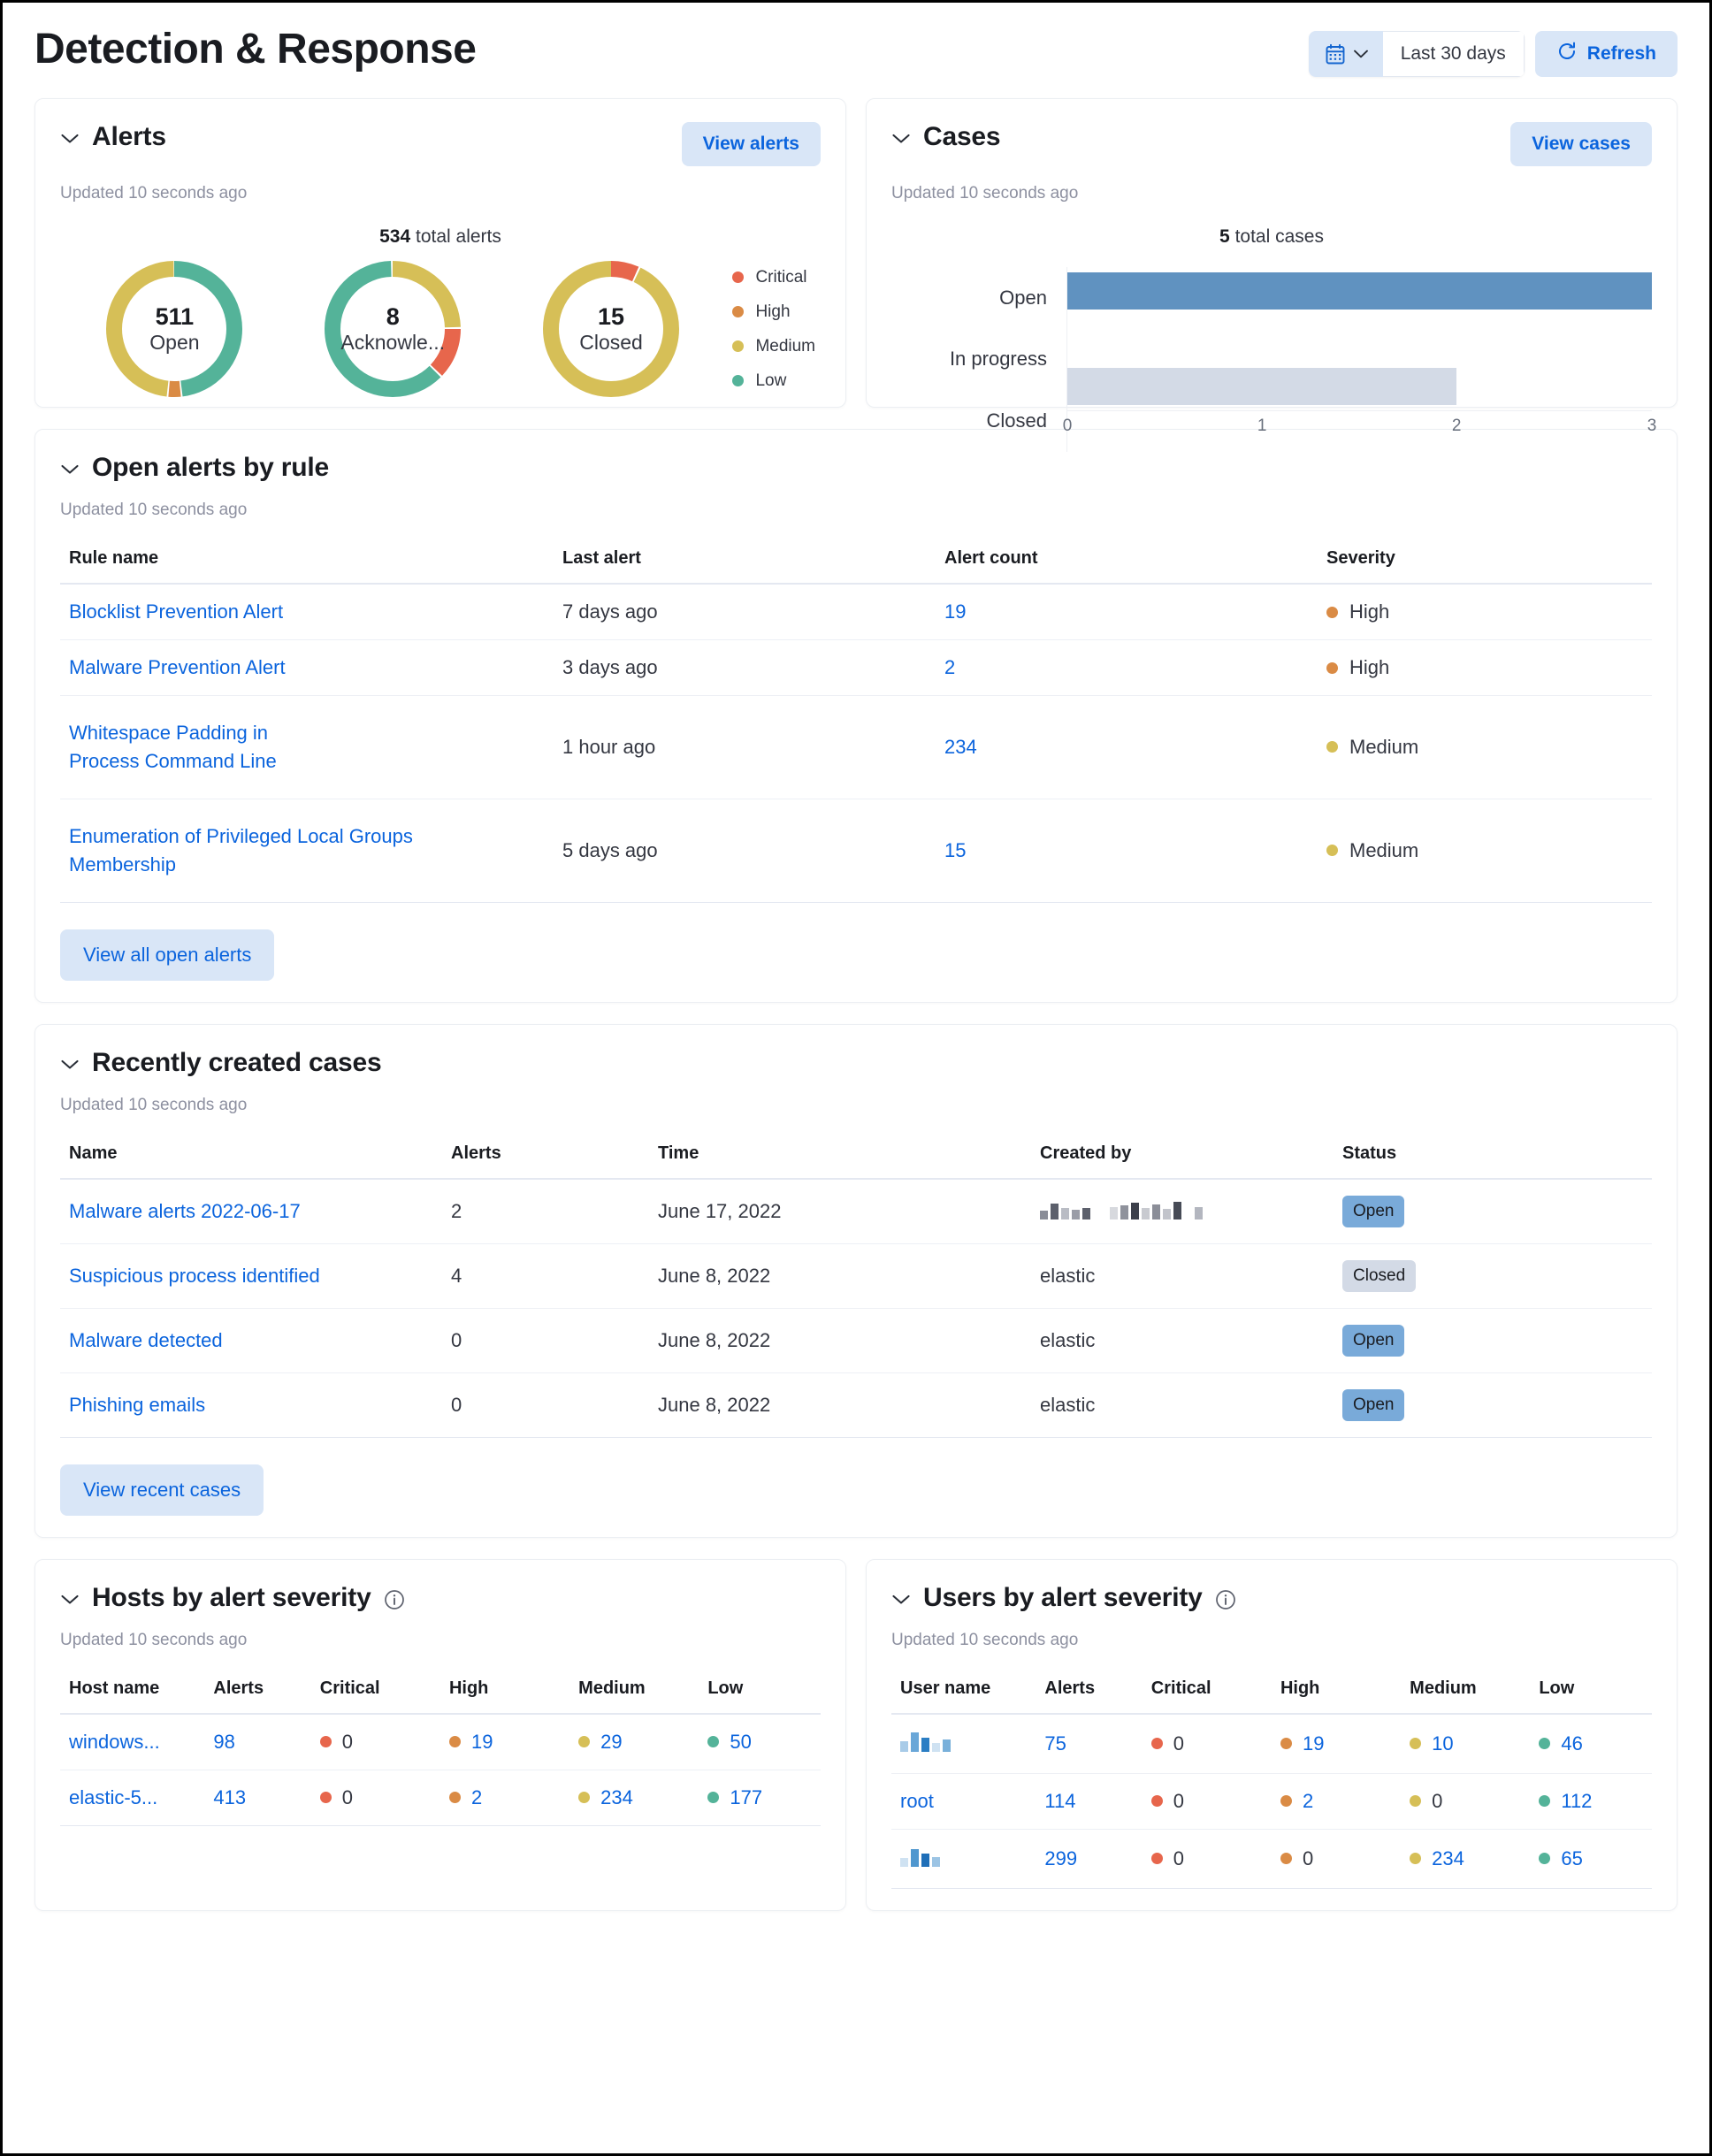 The image size is (1712, 2156). I want to click on users-updated-text: Updated 10 seconds ago, so click(985, 1639).